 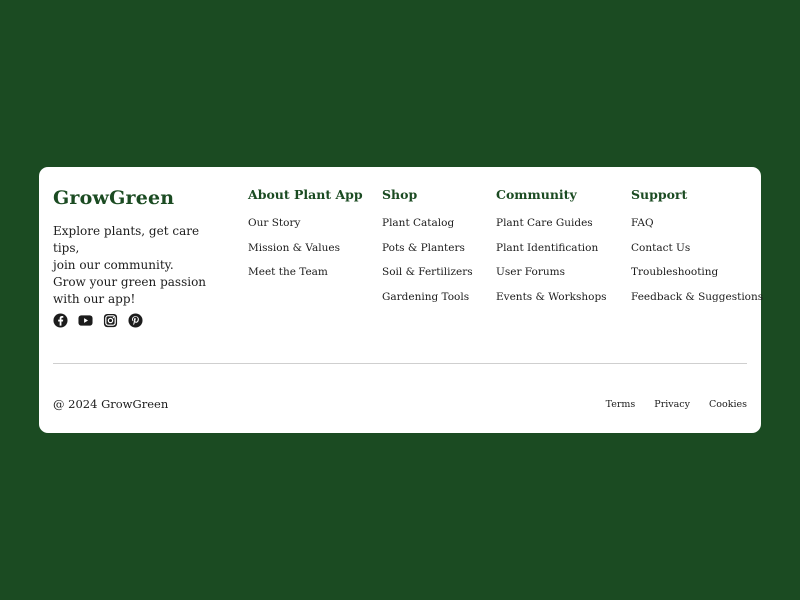 I want to click on instagram-icon, so click(x=110, y=320).